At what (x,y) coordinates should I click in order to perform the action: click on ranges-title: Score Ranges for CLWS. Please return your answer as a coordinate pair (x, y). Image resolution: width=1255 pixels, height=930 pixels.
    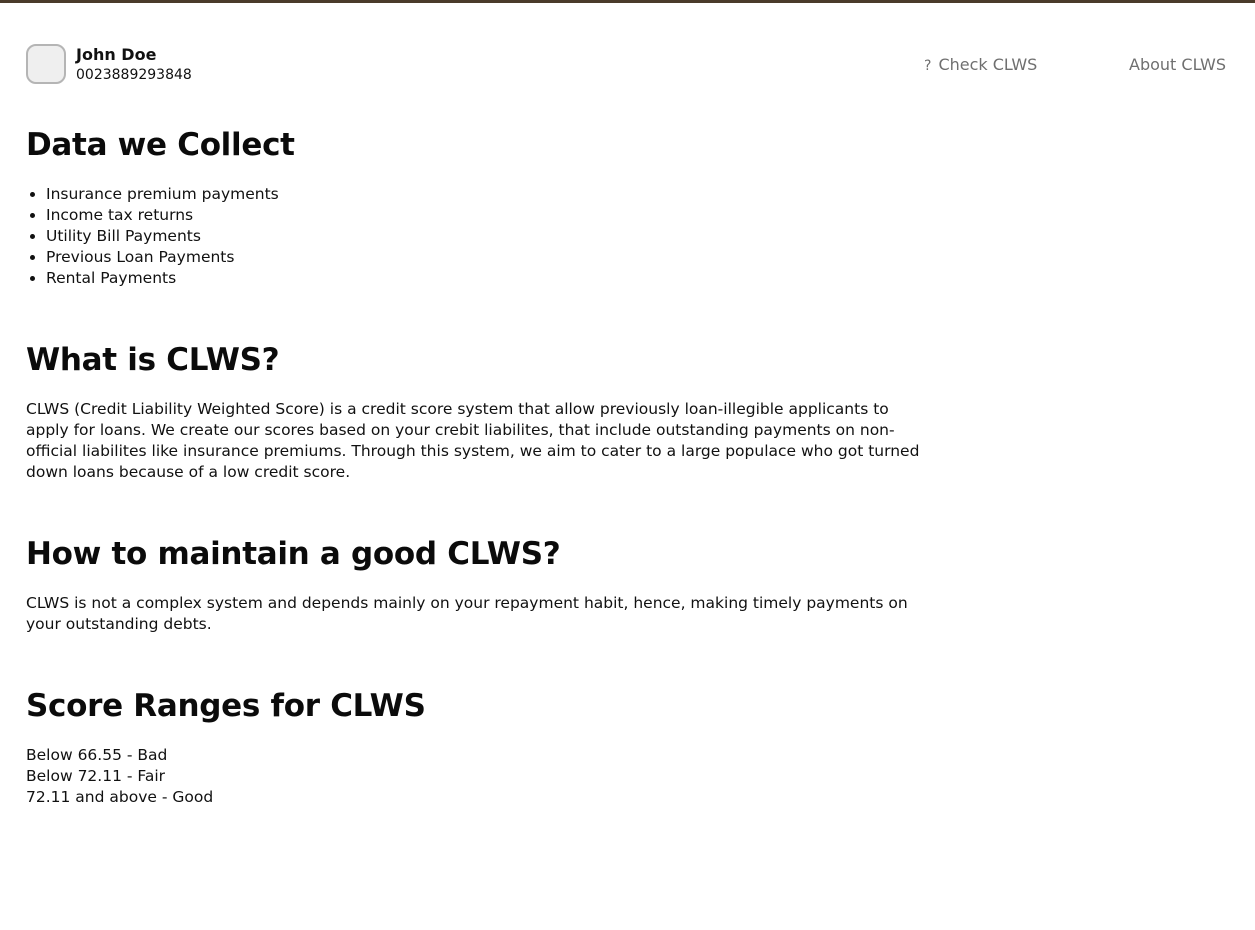
    Looking at the image, I should click on (226, 706).